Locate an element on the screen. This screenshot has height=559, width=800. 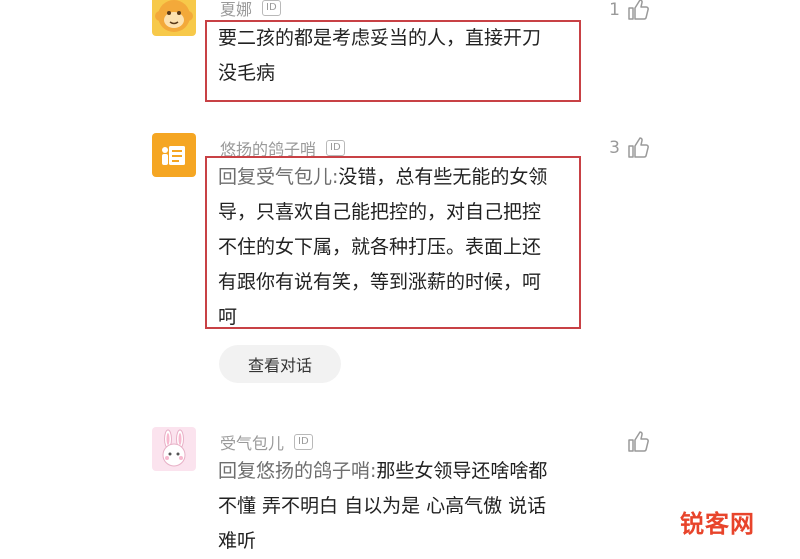
comment-line: 难听 is located at coordinates (237, 541).